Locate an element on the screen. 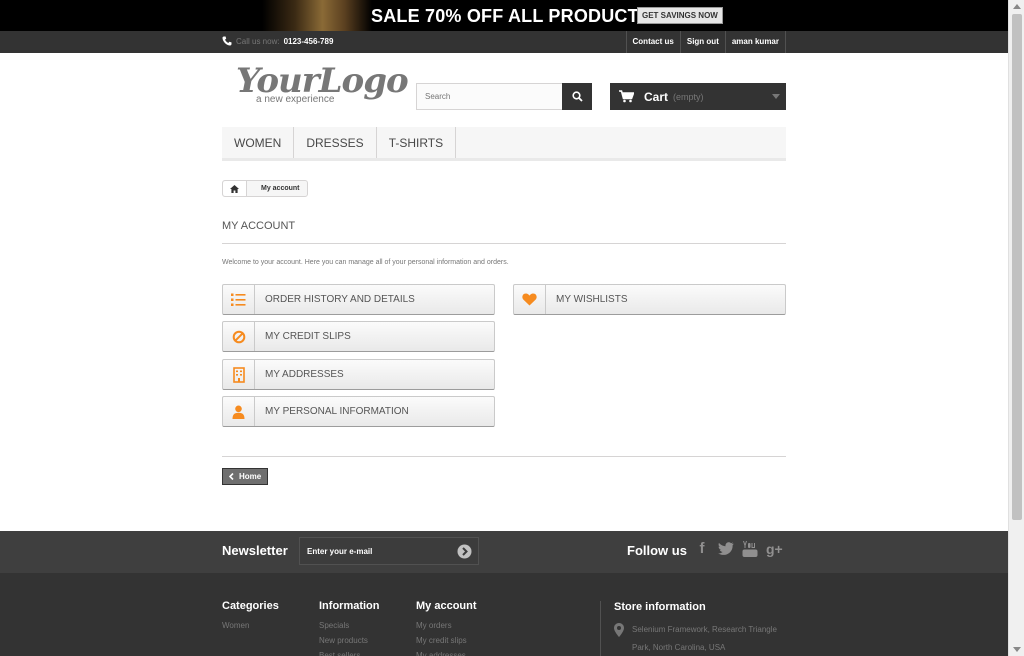 The width and height of the screenshot is (1024, 656). get-savings-button: GET SAVINGS NOW is located at coordinates (680, 15).